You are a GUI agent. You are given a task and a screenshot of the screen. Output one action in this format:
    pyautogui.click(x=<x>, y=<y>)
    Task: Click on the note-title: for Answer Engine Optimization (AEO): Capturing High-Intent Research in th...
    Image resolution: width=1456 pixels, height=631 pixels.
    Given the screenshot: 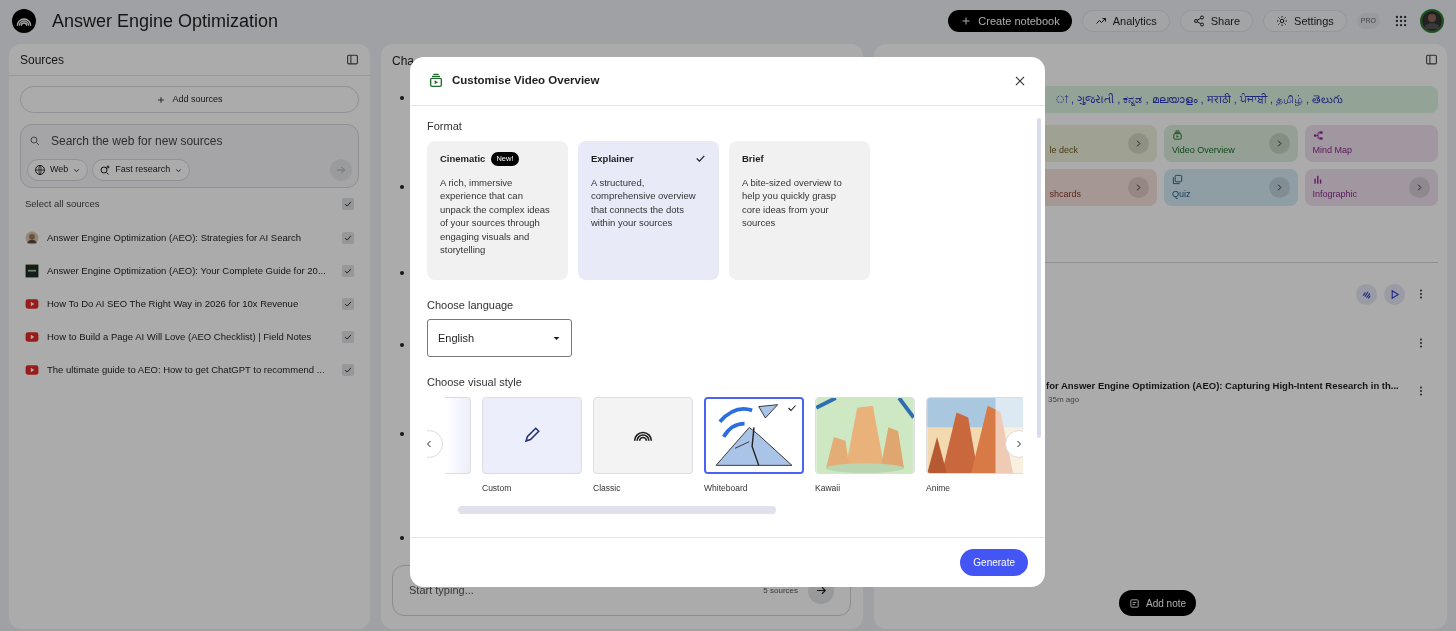 What is the action you would take?
    pyautogui.click(x=1222, y=386)
    